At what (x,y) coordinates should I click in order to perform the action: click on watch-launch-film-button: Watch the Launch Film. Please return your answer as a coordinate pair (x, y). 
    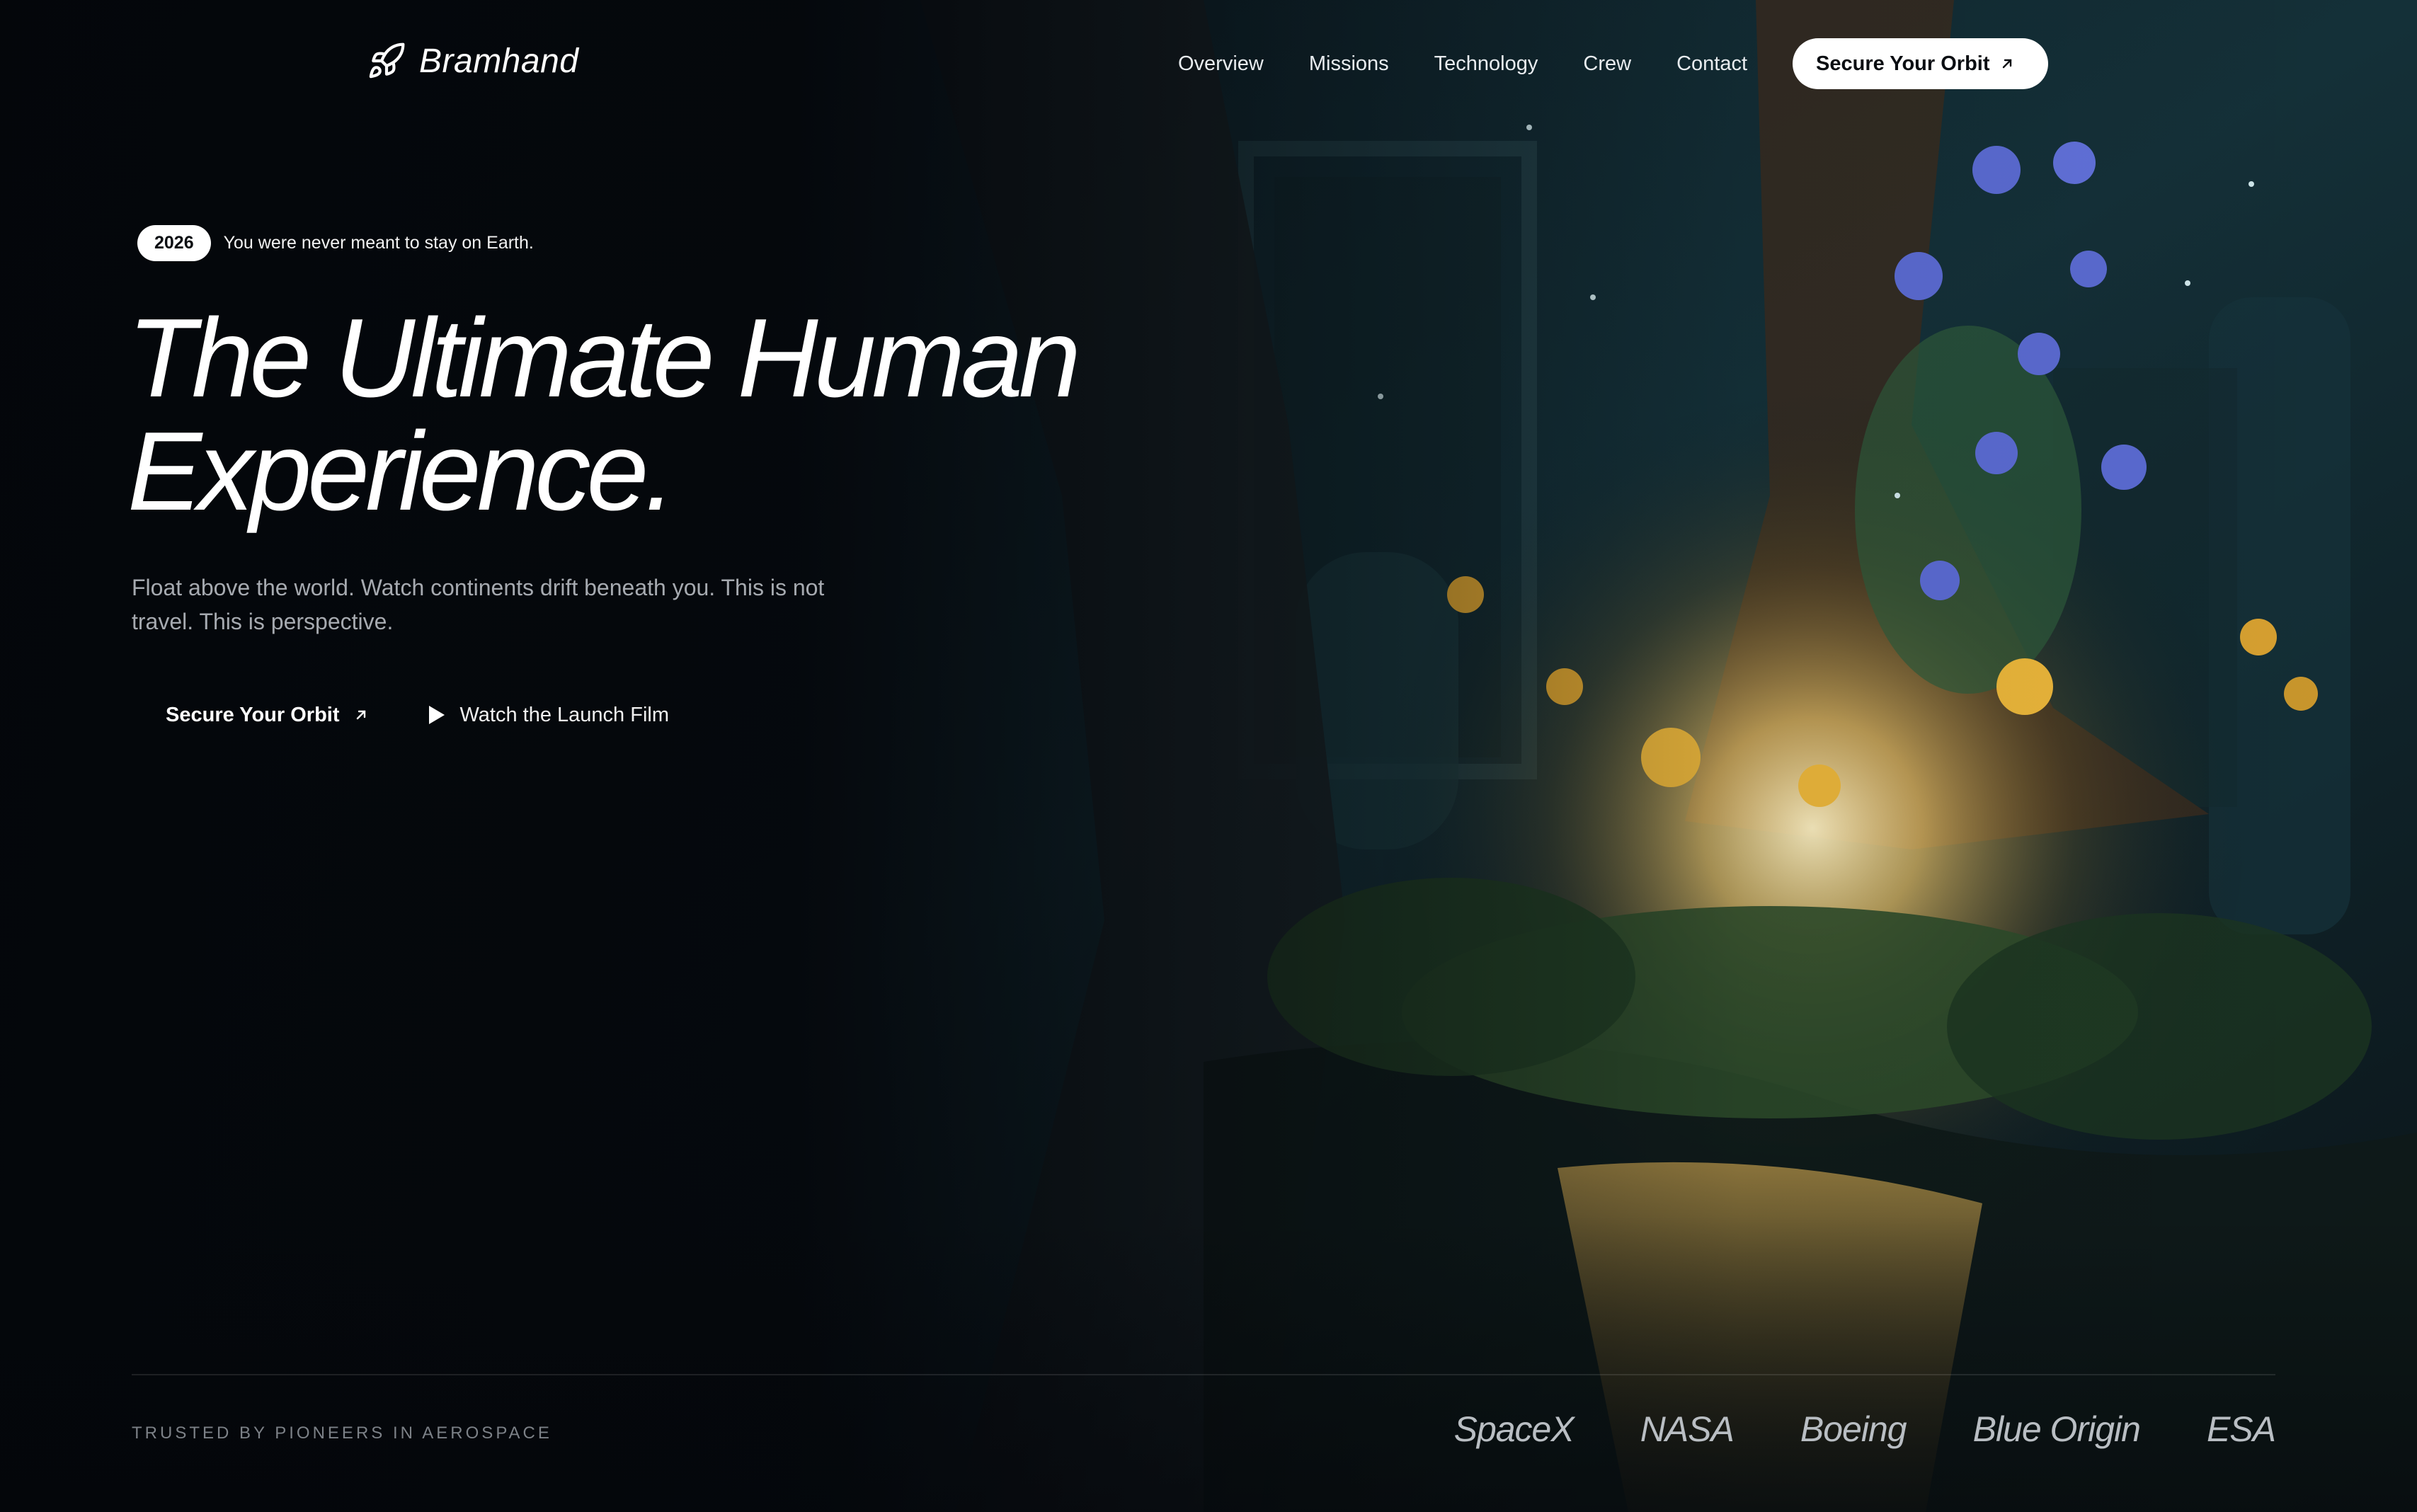
    Looking at the image, I should click on (549, 715).